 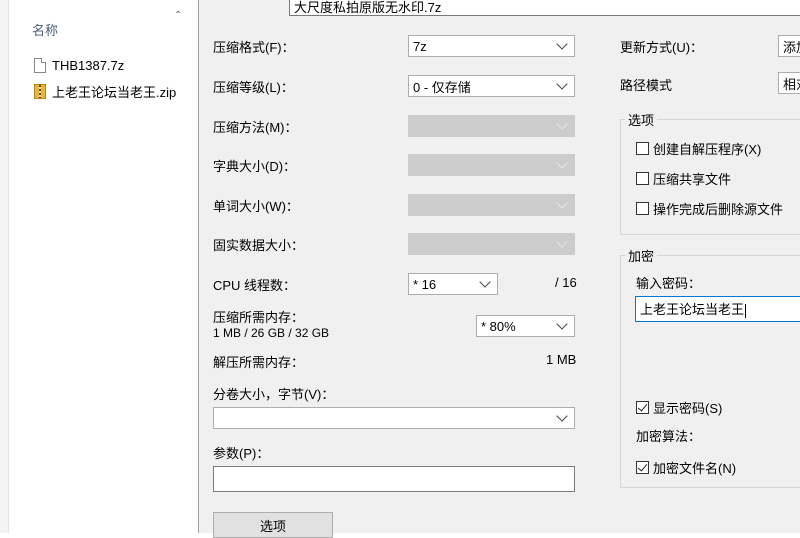 I want to click on zip-archive-icon, so click(x=40, y=91).